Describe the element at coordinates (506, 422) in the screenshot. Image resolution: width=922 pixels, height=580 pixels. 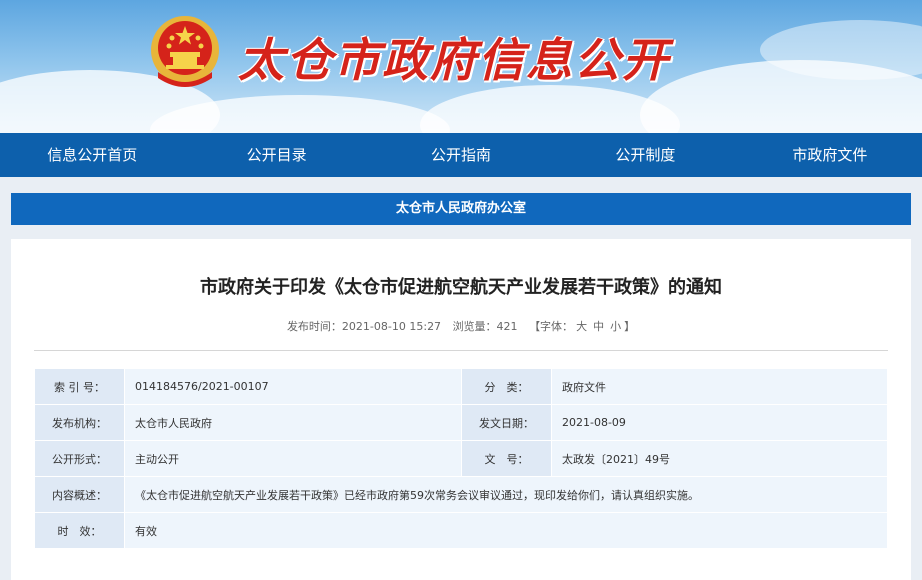
I see `issue-date-label: 发文日期：` at that location.